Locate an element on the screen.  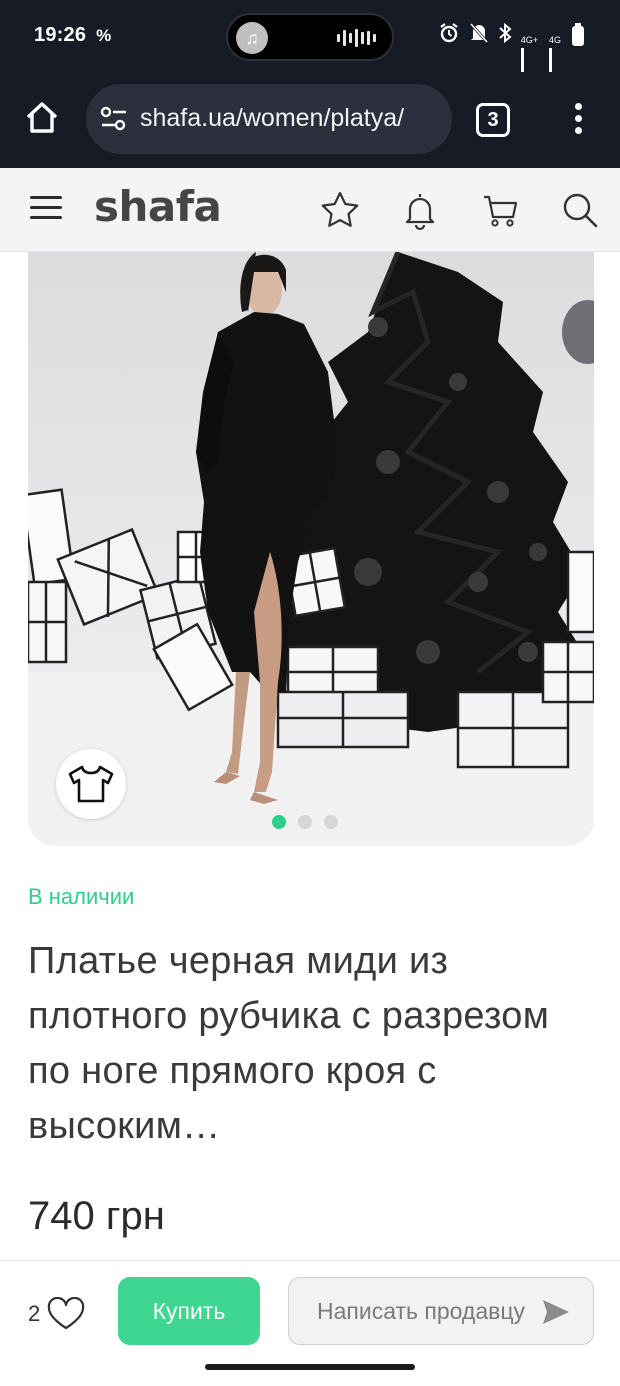
star-icon is located at coordinates (340, 210).